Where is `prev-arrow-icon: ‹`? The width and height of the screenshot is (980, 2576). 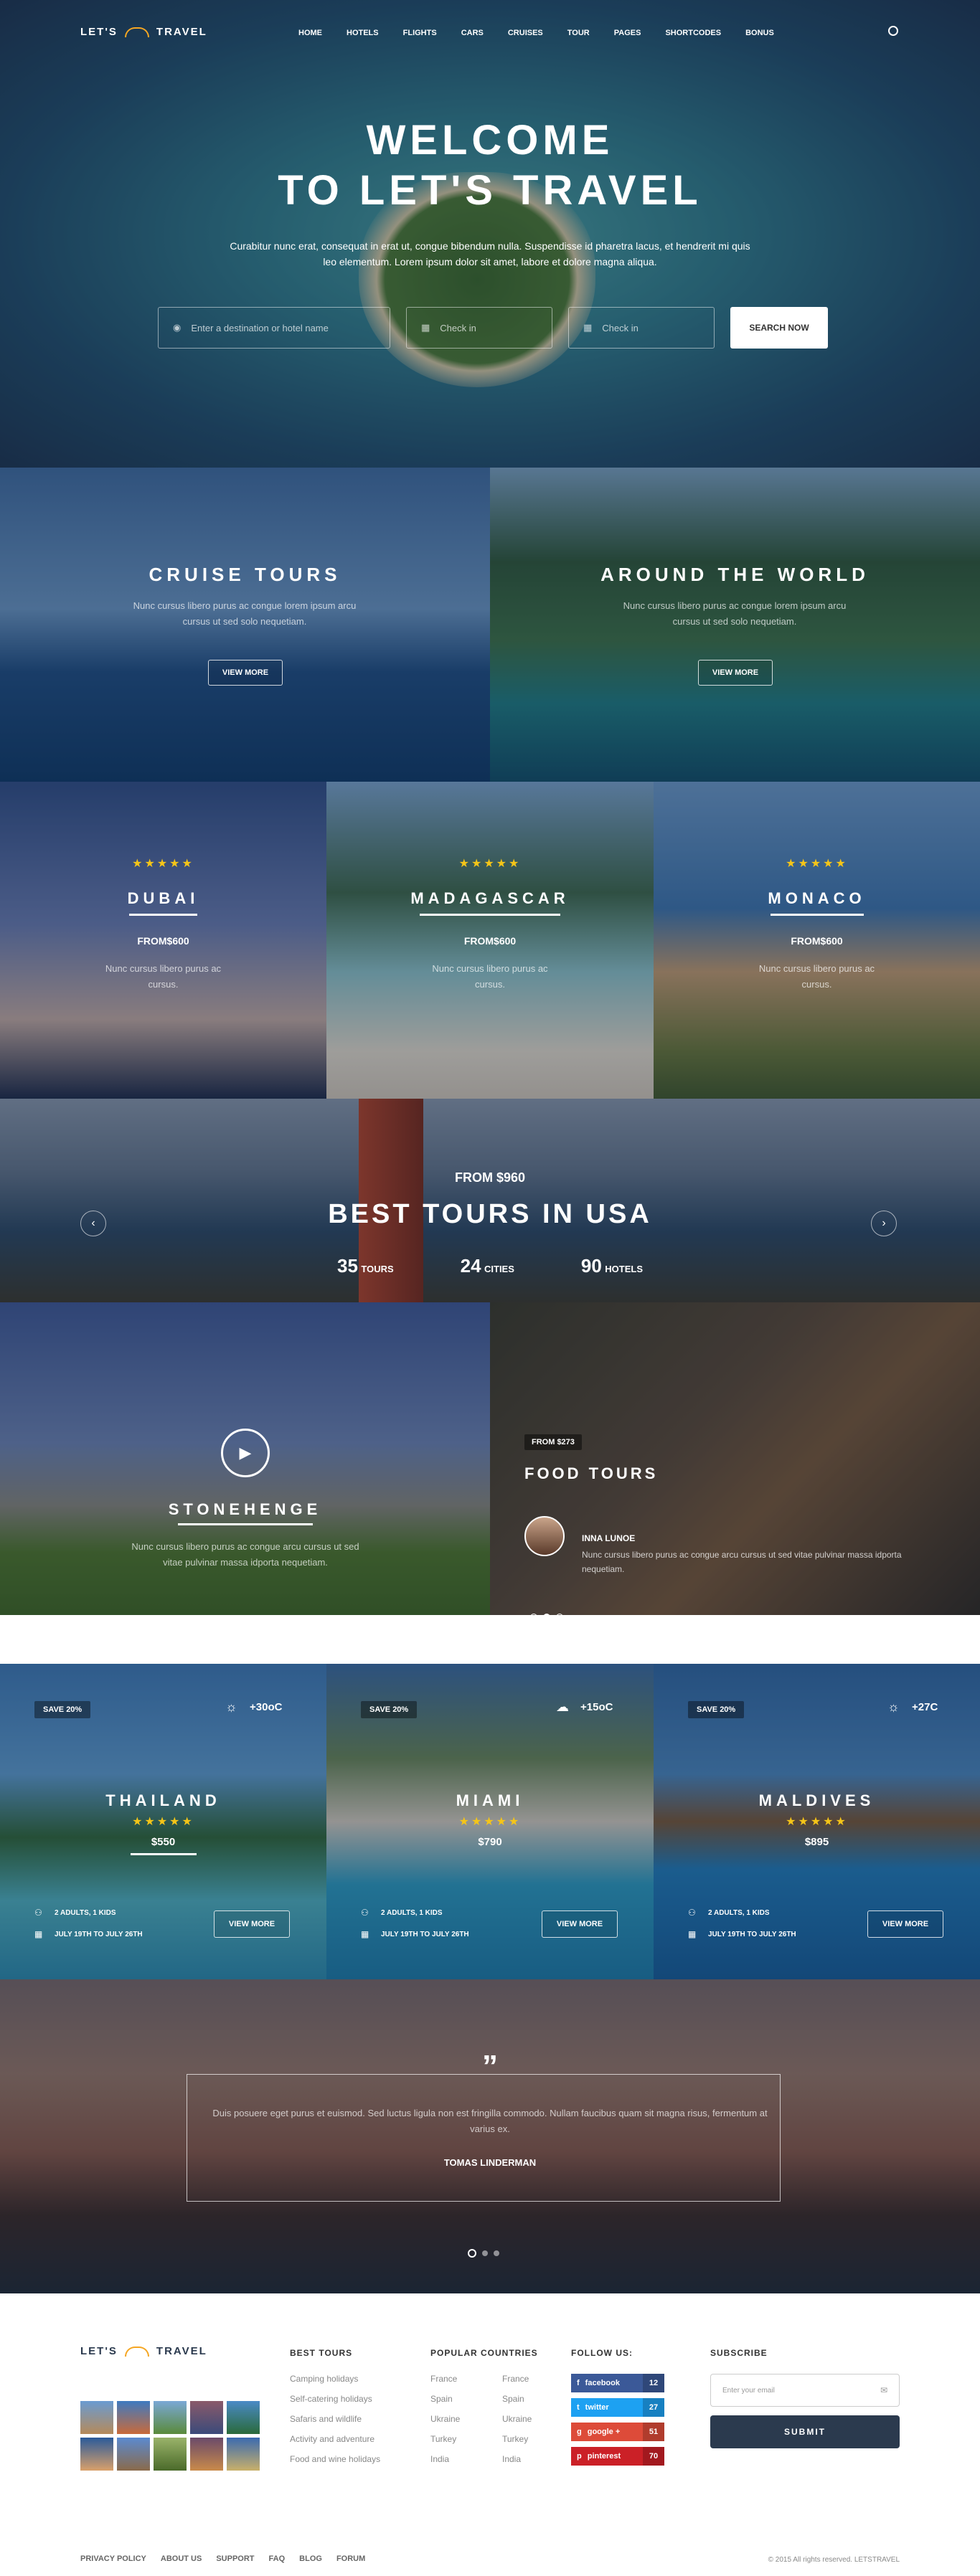
prev-arrow-icon: ‹ is located at coordinates (93, 1223).